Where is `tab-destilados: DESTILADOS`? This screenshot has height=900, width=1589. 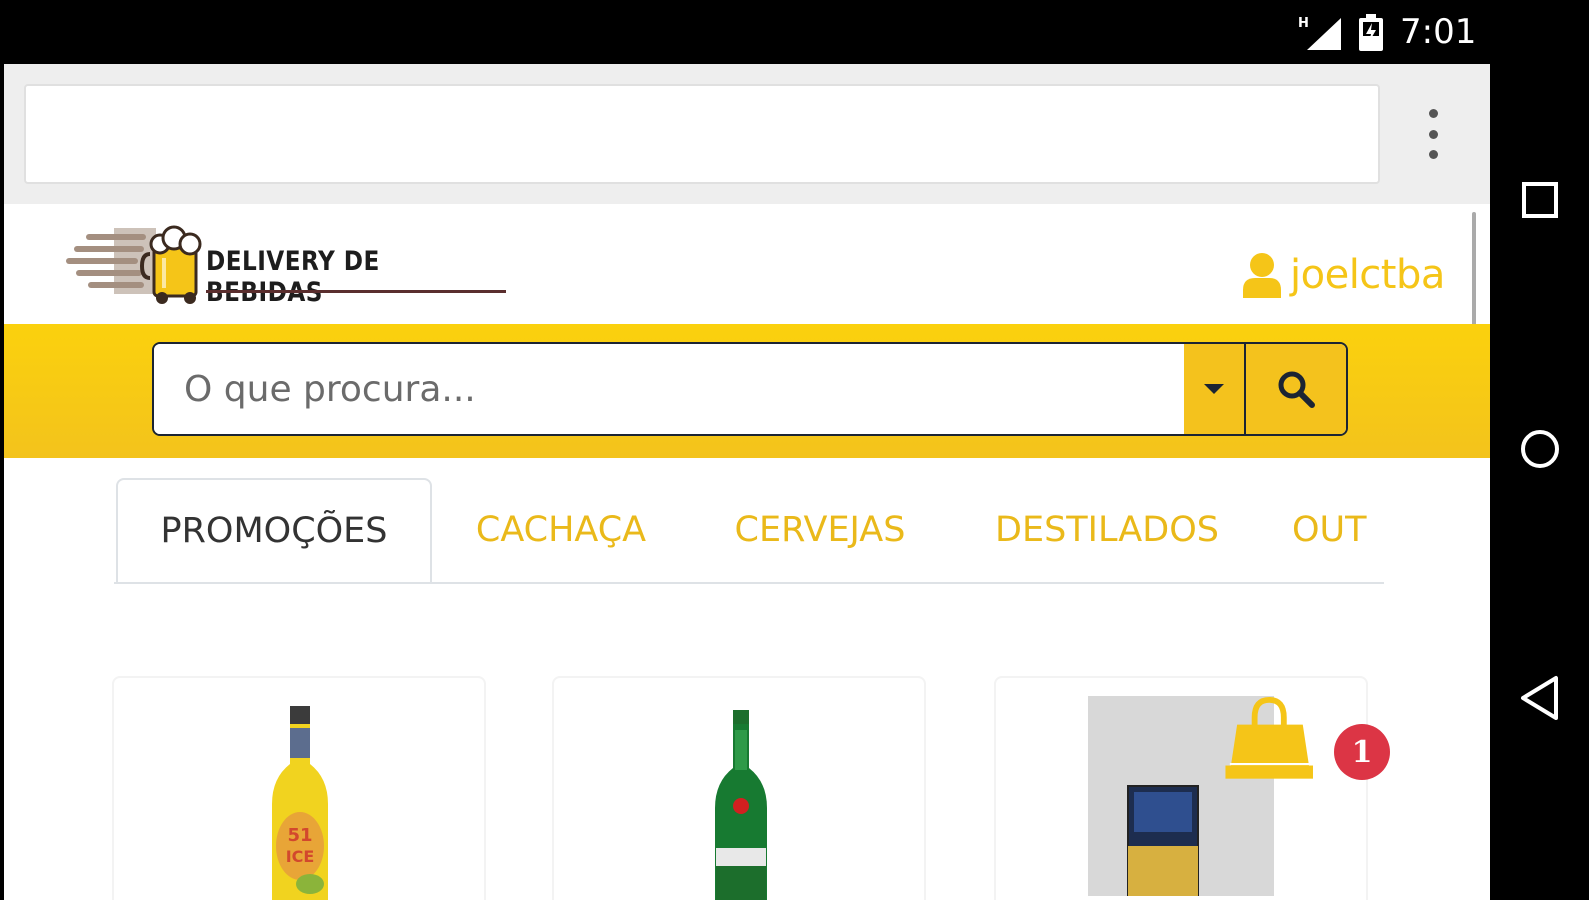 tab-destilados: DESTILADOS is located at coordinates (1107, 530).